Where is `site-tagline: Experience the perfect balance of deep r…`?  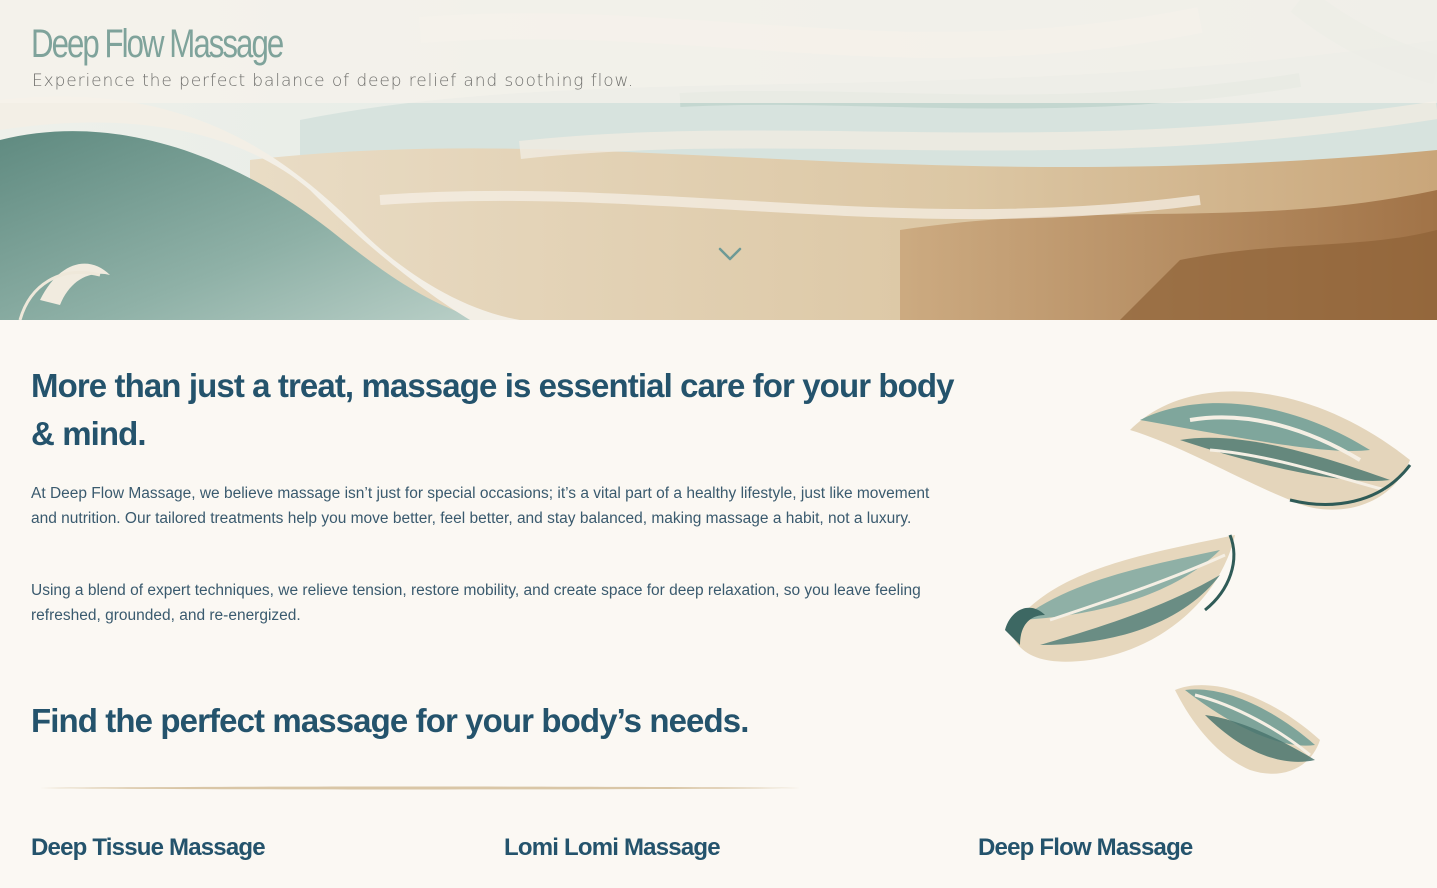 site-tagline: Experience the perfect balance of deep r… is located at coordinates (333, 81).